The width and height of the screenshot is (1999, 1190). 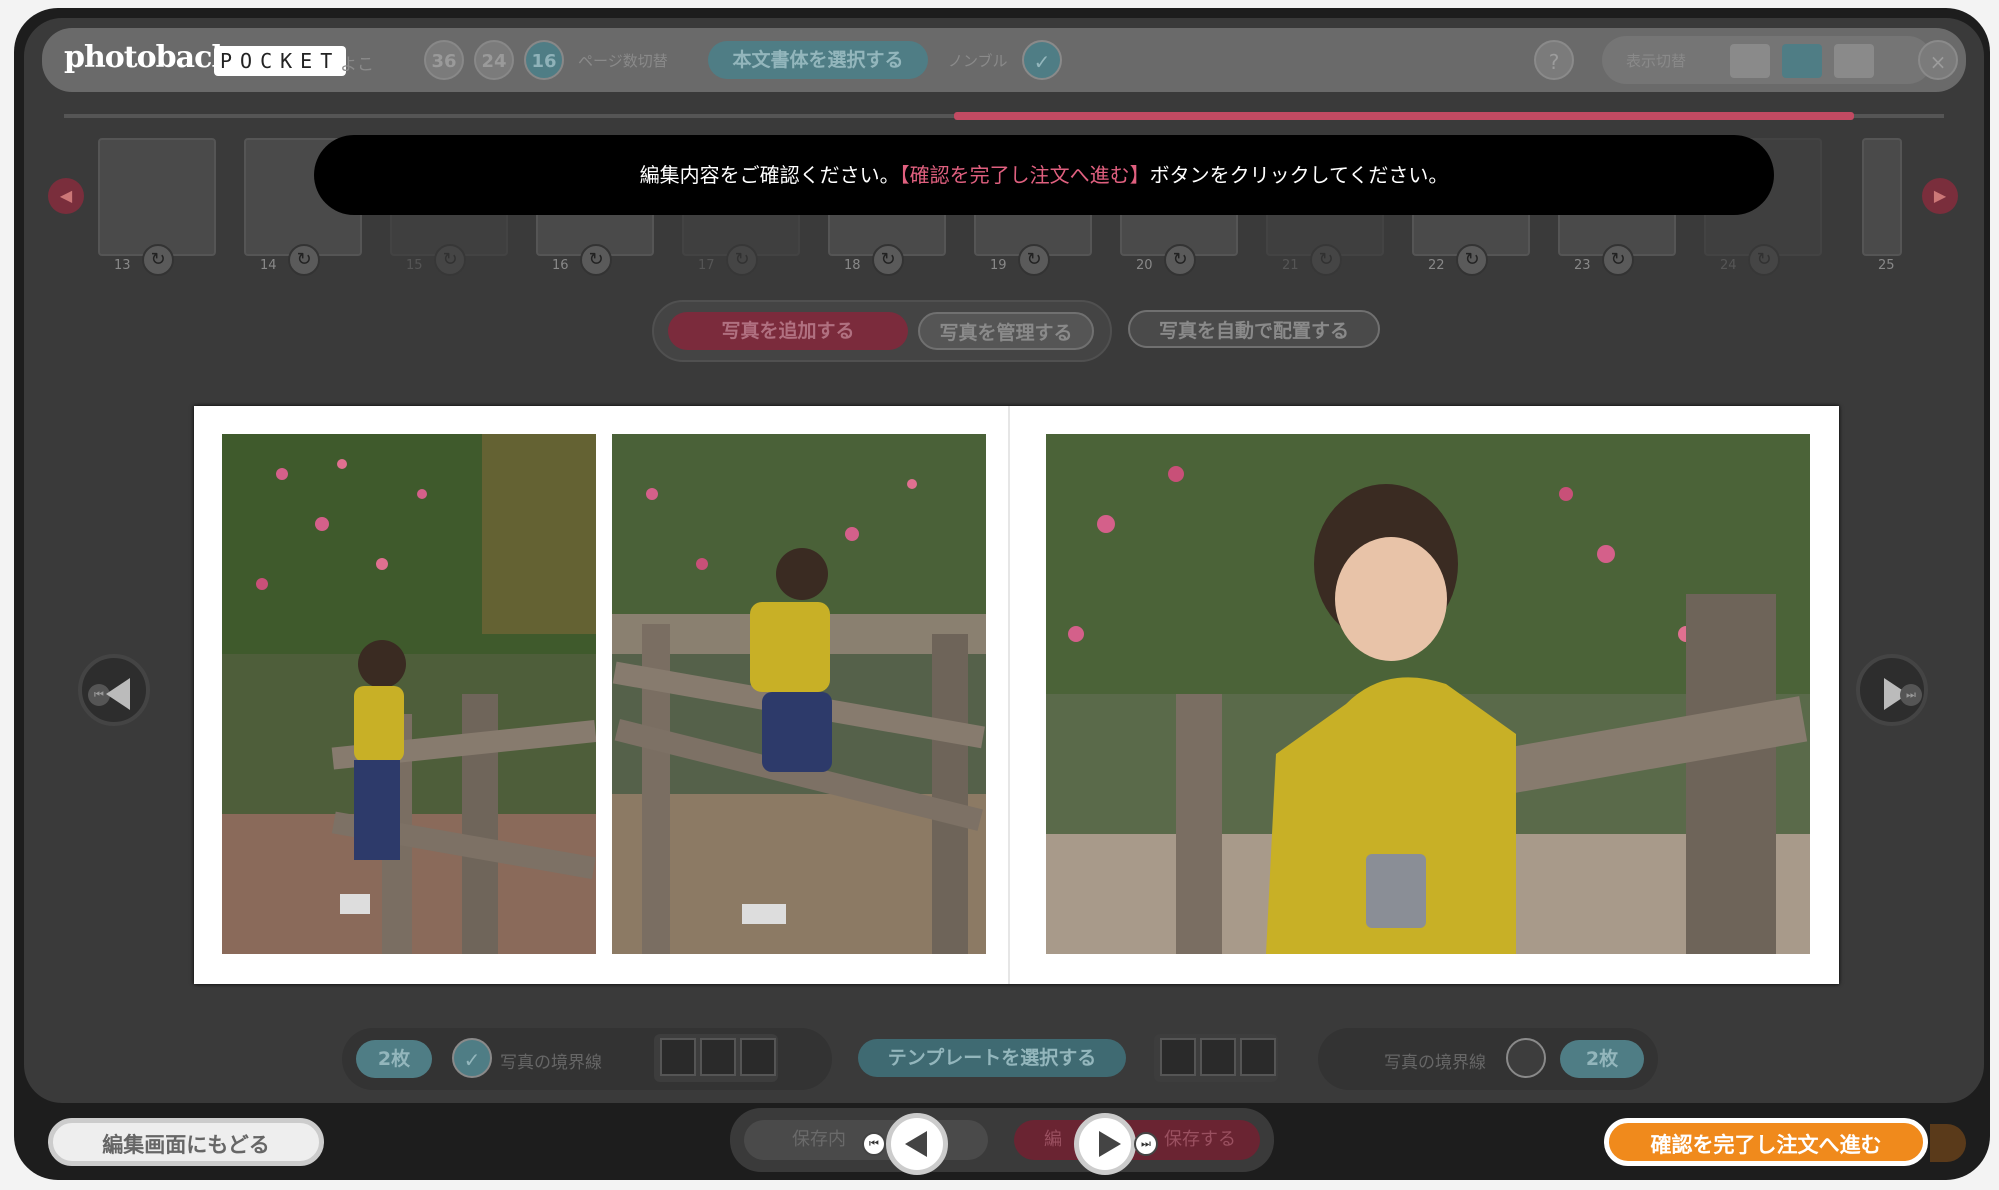 I want to click on help-button: ?, so click(x=1554, y=60).